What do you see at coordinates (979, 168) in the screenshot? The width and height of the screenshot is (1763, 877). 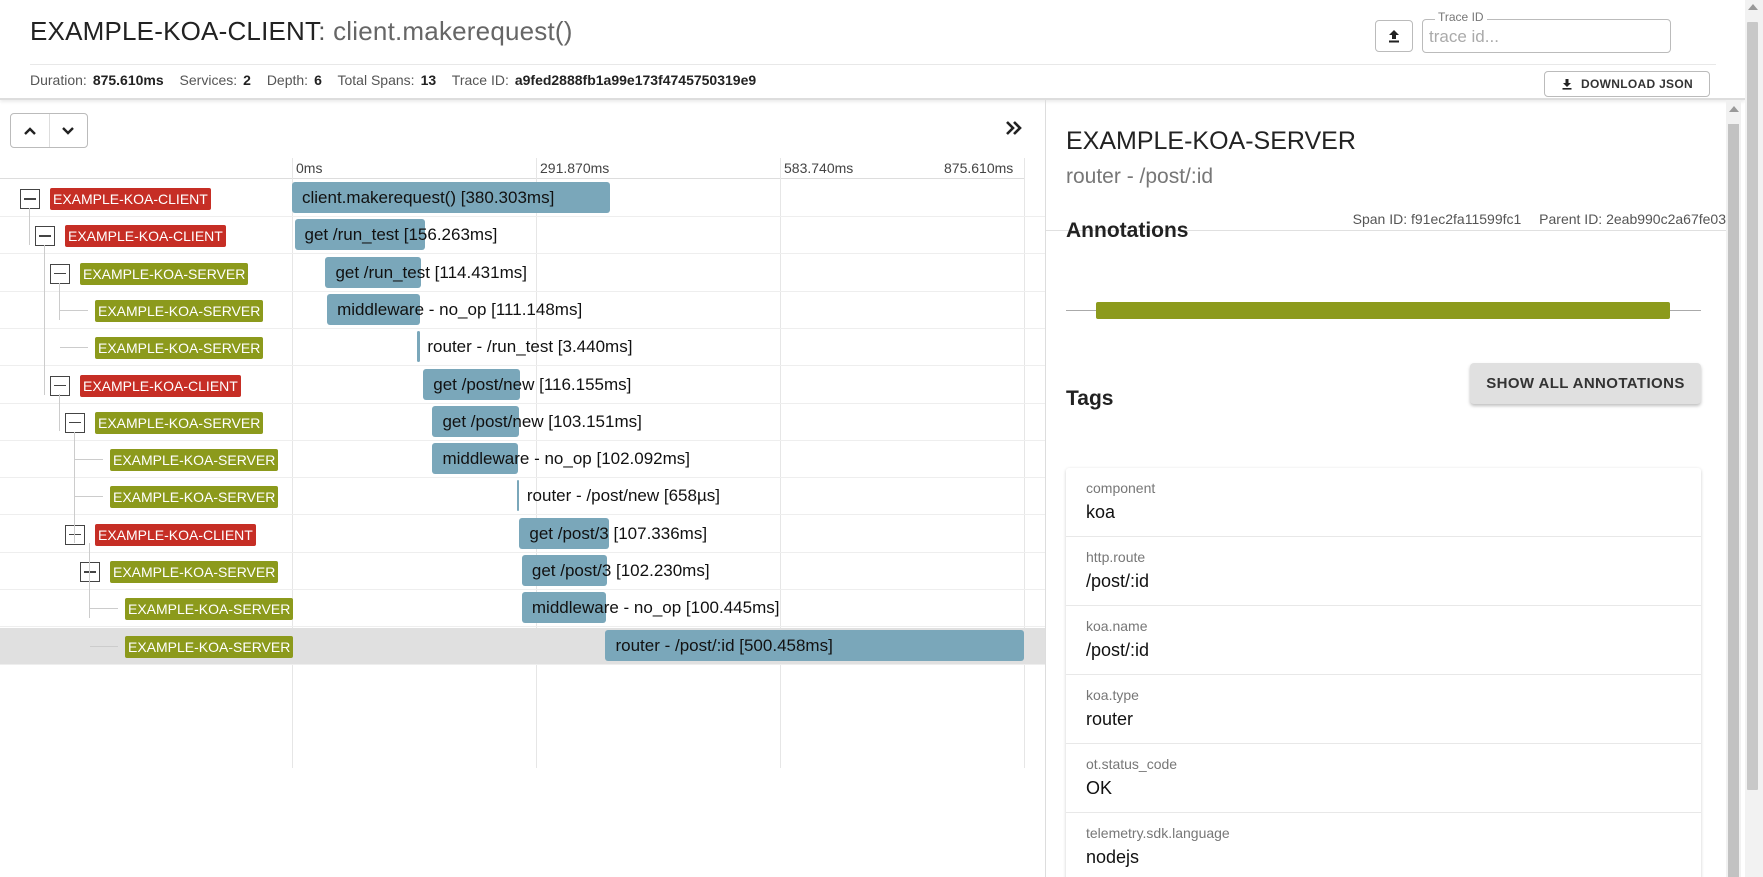 I see `tick-label: 875.610ms` at bounding box center [979, 168].